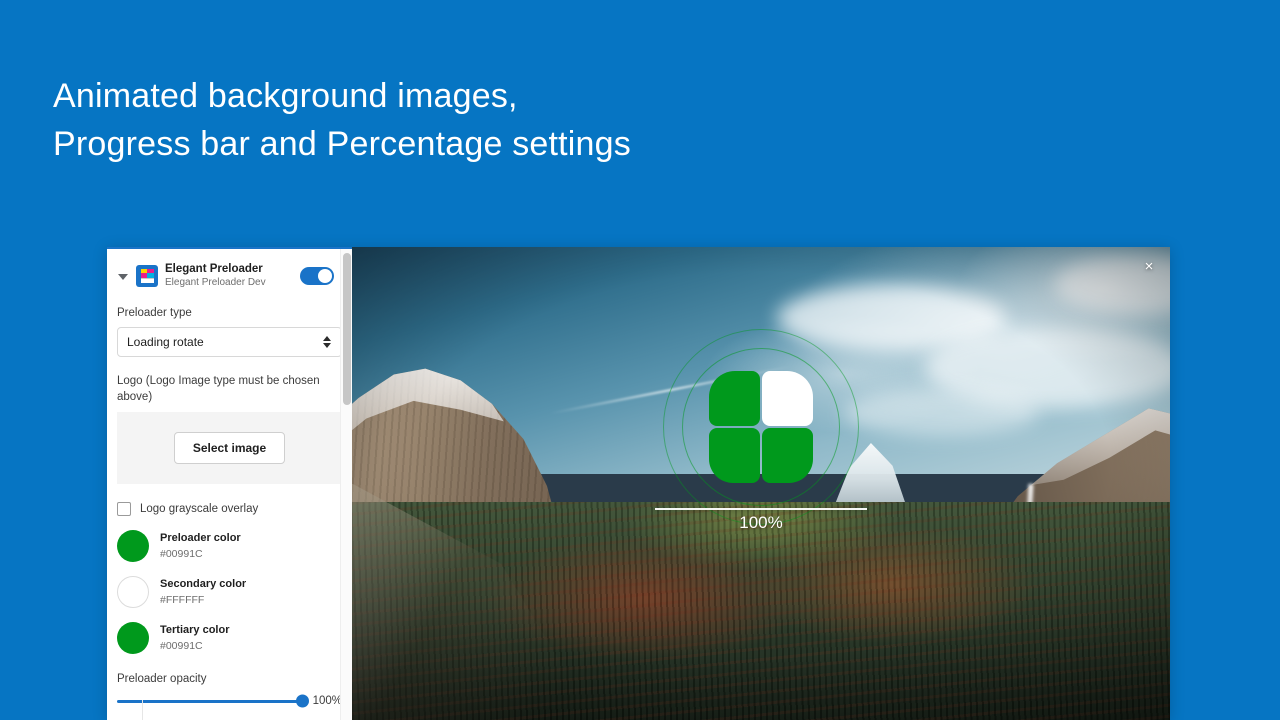 The width and height of the screenshot is (1280, 720). I want to click on scrollbar-thumb, so click(347, 329).